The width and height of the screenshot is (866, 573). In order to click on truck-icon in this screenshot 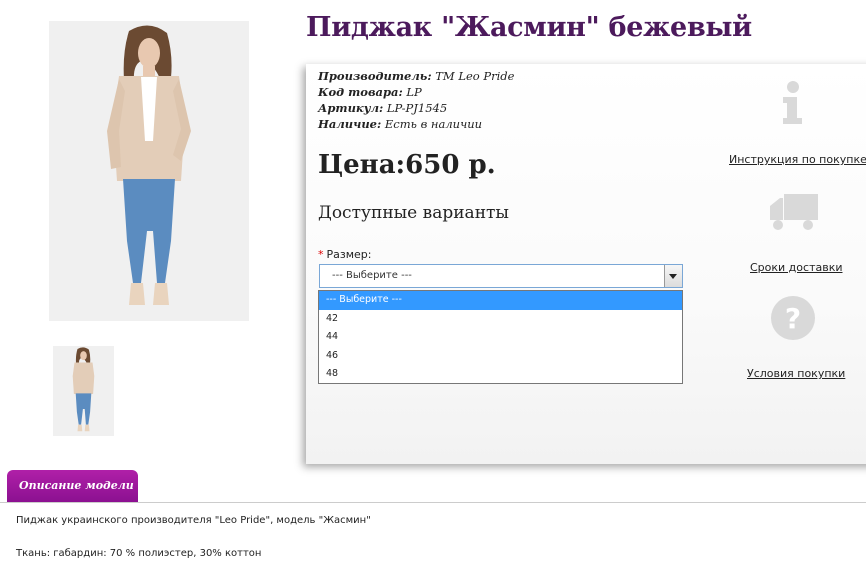, I will do `click(794, 212)`.